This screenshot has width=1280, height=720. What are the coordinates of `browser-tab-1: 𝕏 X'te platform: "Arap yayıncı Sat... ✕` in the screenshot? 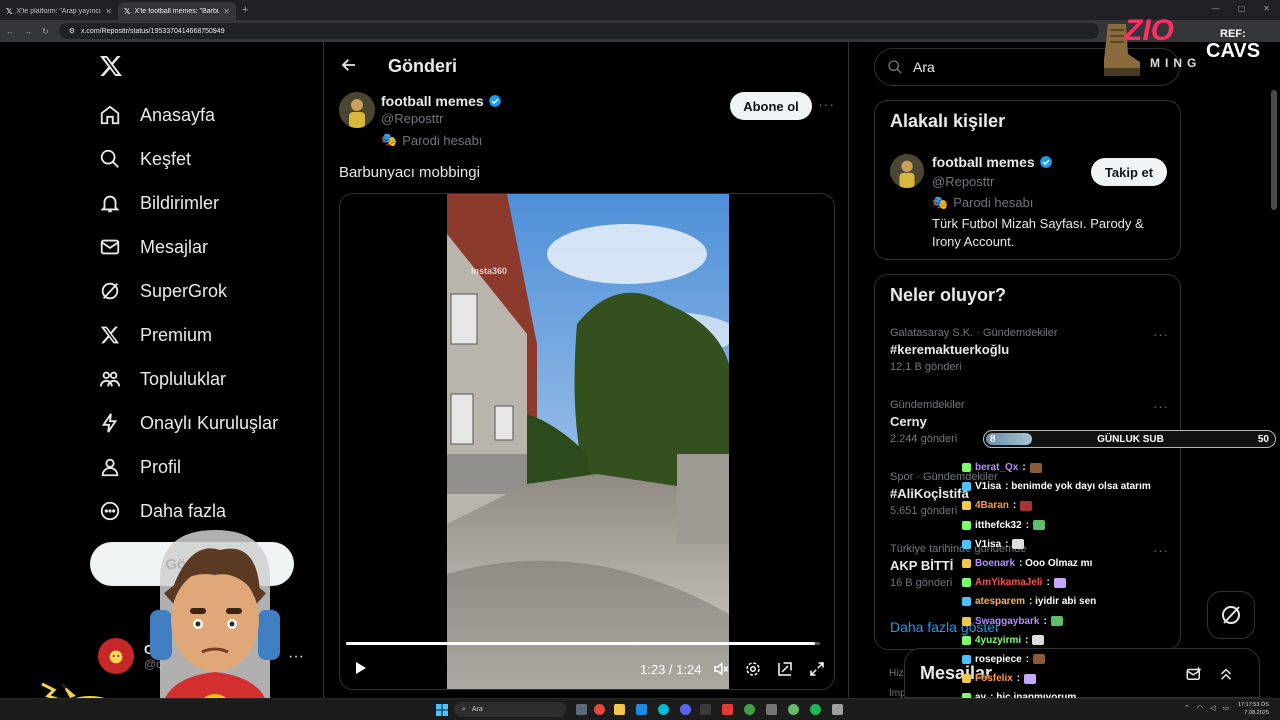 It's located at (59, 11).